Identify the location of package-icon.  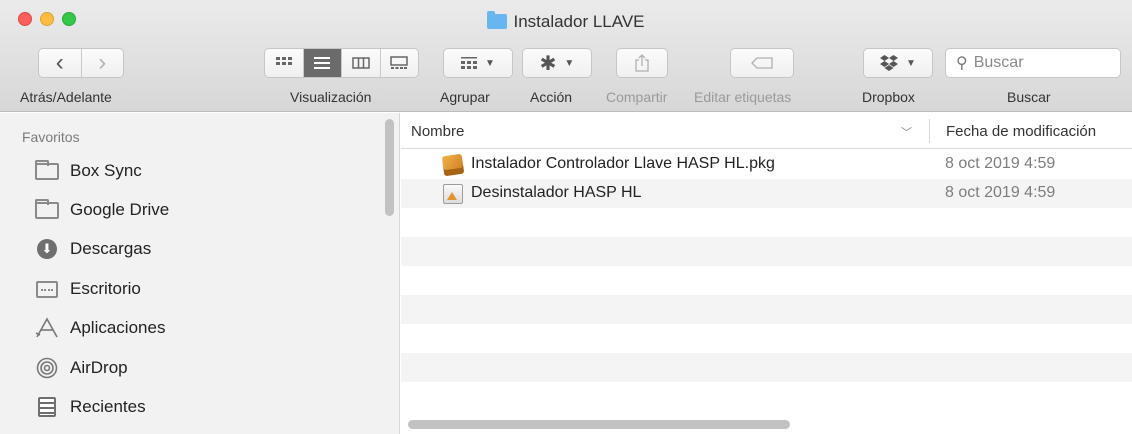
(453, 165).